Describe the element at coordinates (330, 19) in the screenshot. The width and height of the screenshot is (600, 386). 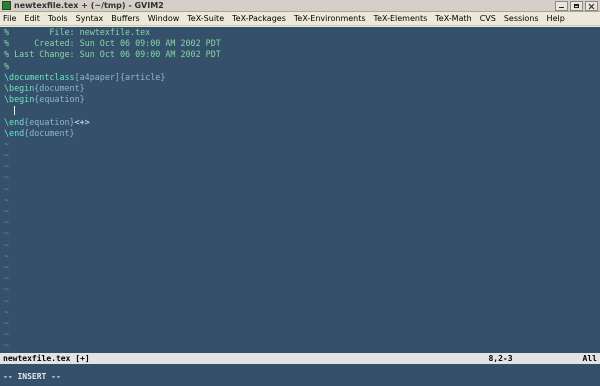
I see `menu-tex-environments: TeX-Environments` at that location.